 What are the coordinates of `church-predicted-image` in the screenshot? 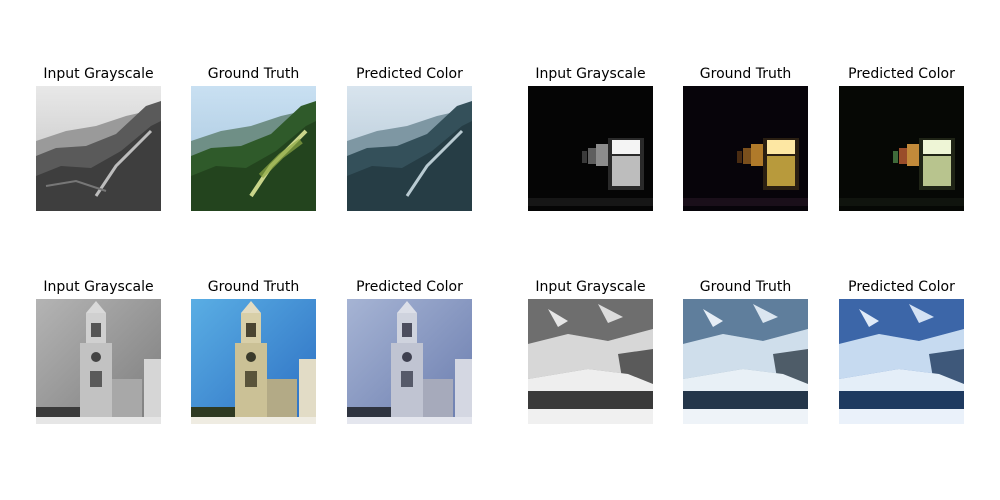 It's located at (409, 361).